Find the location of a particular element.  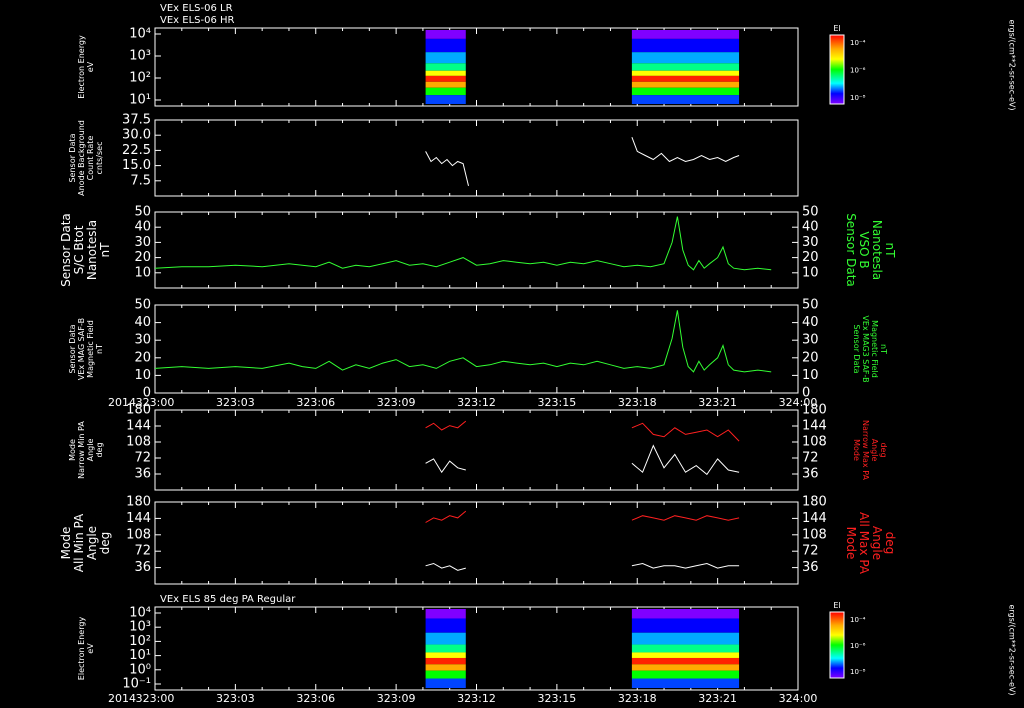

y-tick-label: 10⁻¹ is located at coordinates (136, 684).